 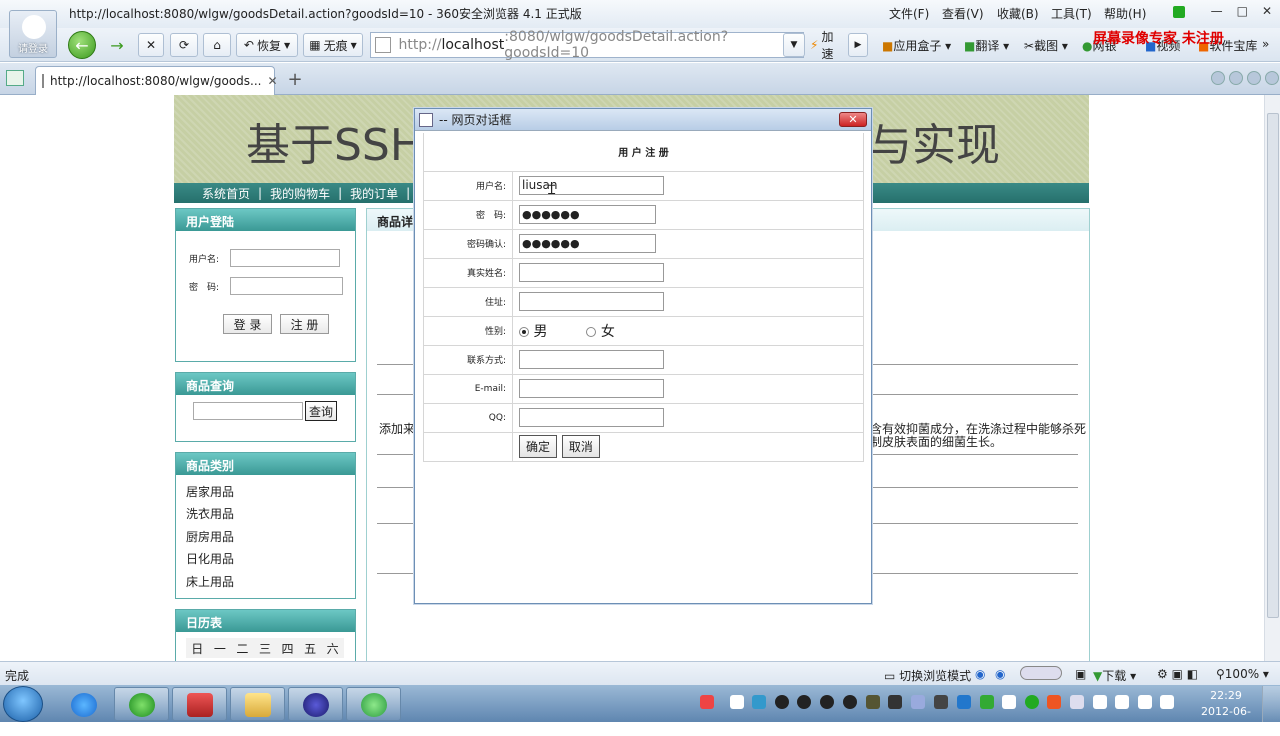 I want to click on zoom-control: ⚲100% ▾, so click(x=1242, y=674).